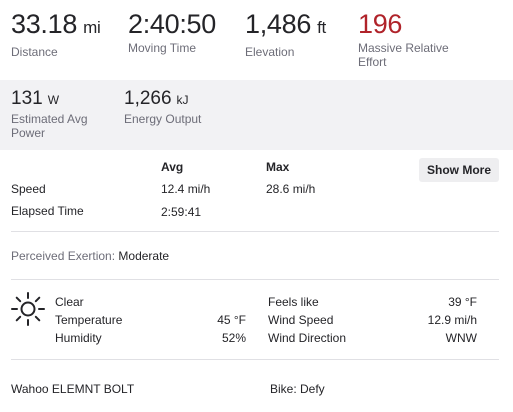  I want to click on wind-direction-label: Wind Direction, so click(307, 338).